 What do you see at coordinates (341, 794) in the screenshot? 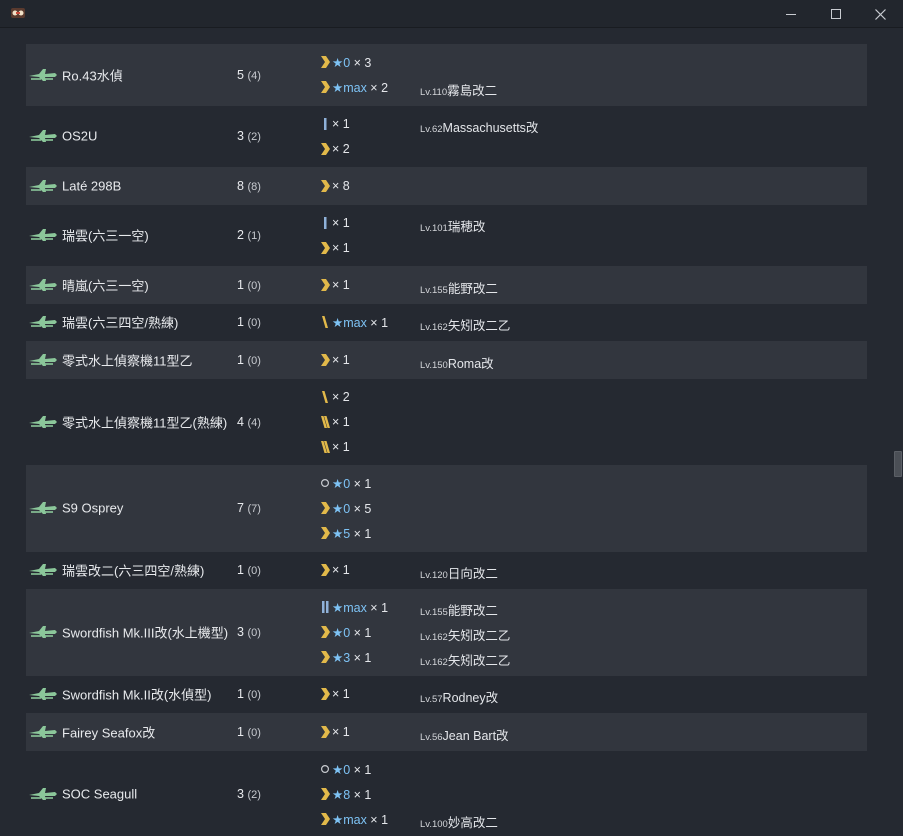
I see `improvement-level: ★8` at bounding box center [341, 794].